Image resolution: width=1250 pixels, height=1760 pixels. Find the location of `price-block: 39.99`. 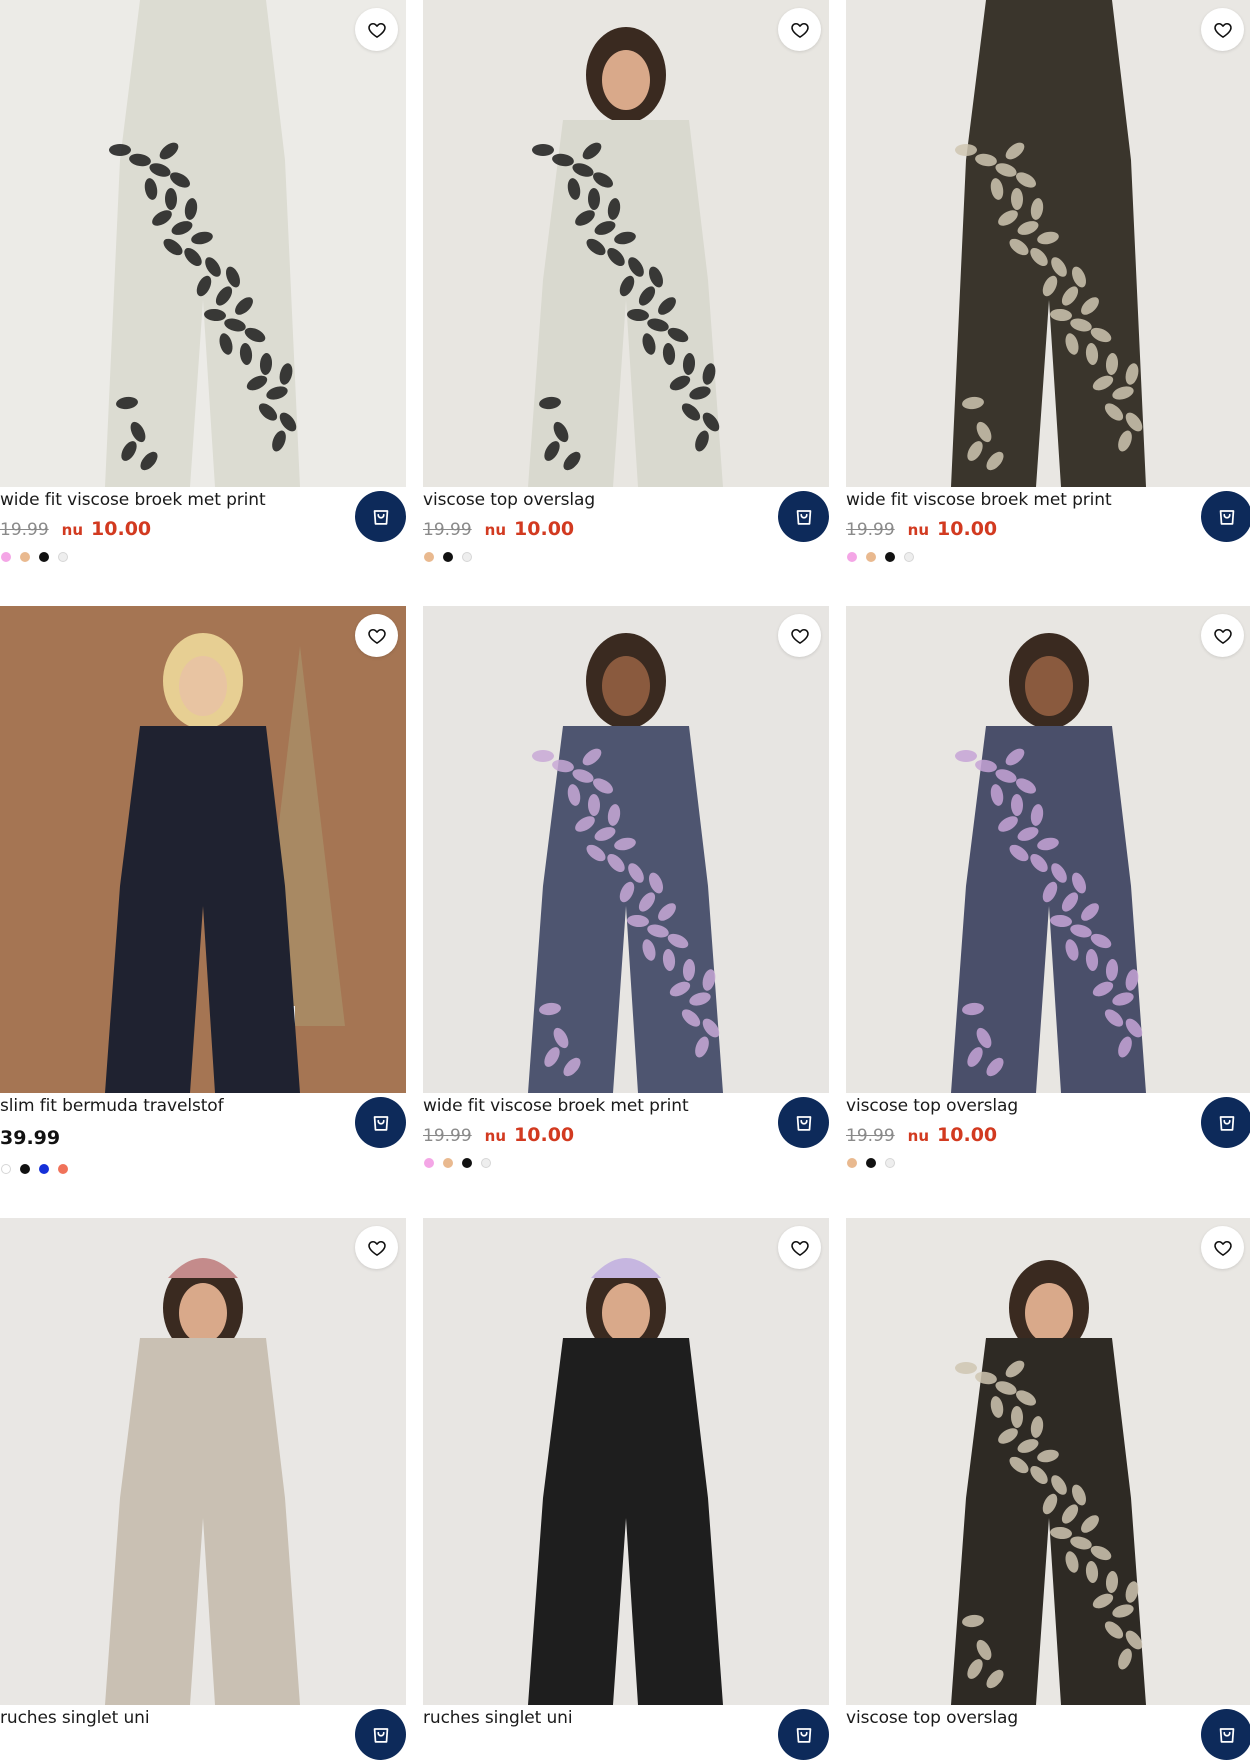

price-block: 39.99 is located at coordinates (30, 1139).